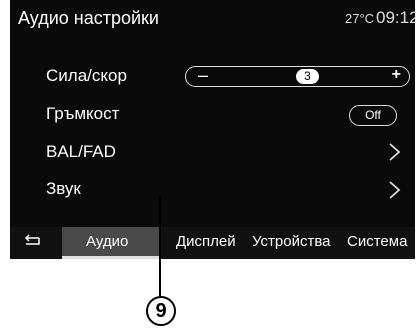 This screenshot has height=331, width=416. I want to click on bal-fad-label: BAL/FAD, so click(81, 152).